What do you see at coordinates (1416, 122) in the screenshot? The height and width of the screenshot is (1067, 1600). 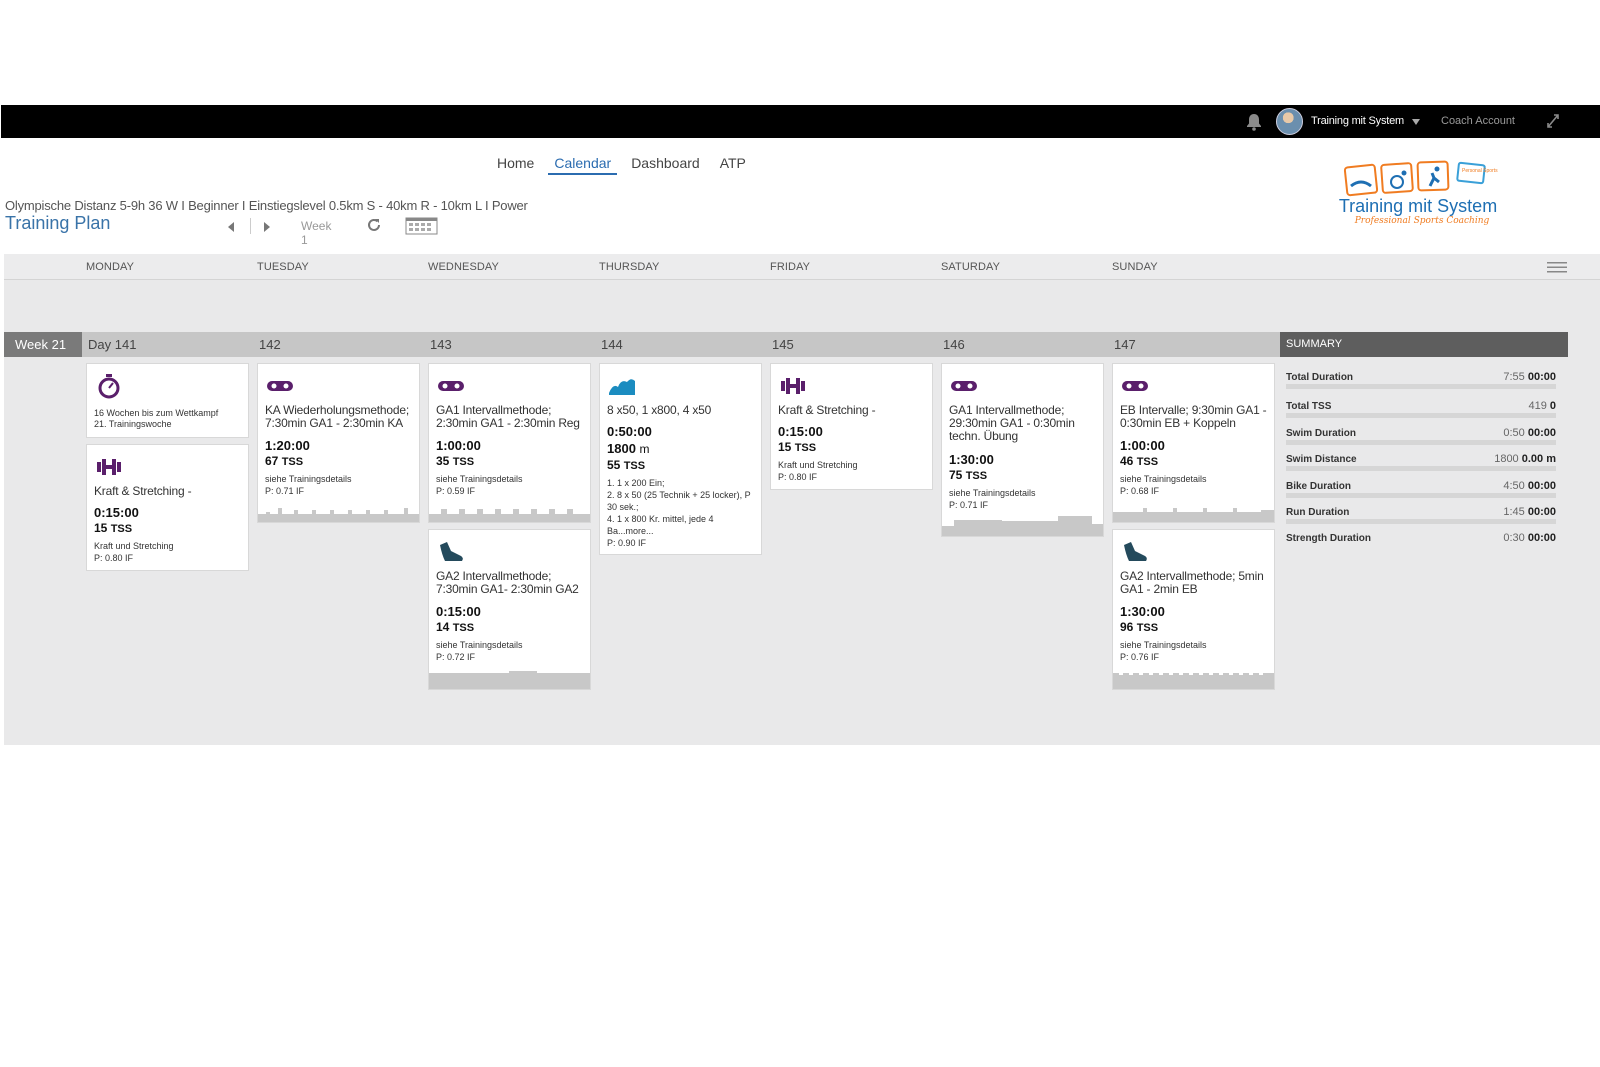 I see `caret-down-icon` at bounding box center [1416, 122].